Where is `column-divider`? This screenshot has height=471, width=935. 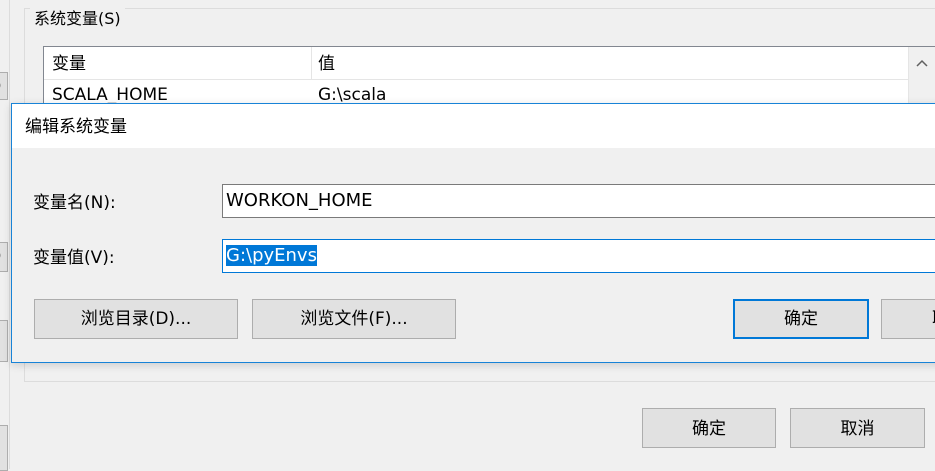
column-divider is located at coordinates (311, 63).